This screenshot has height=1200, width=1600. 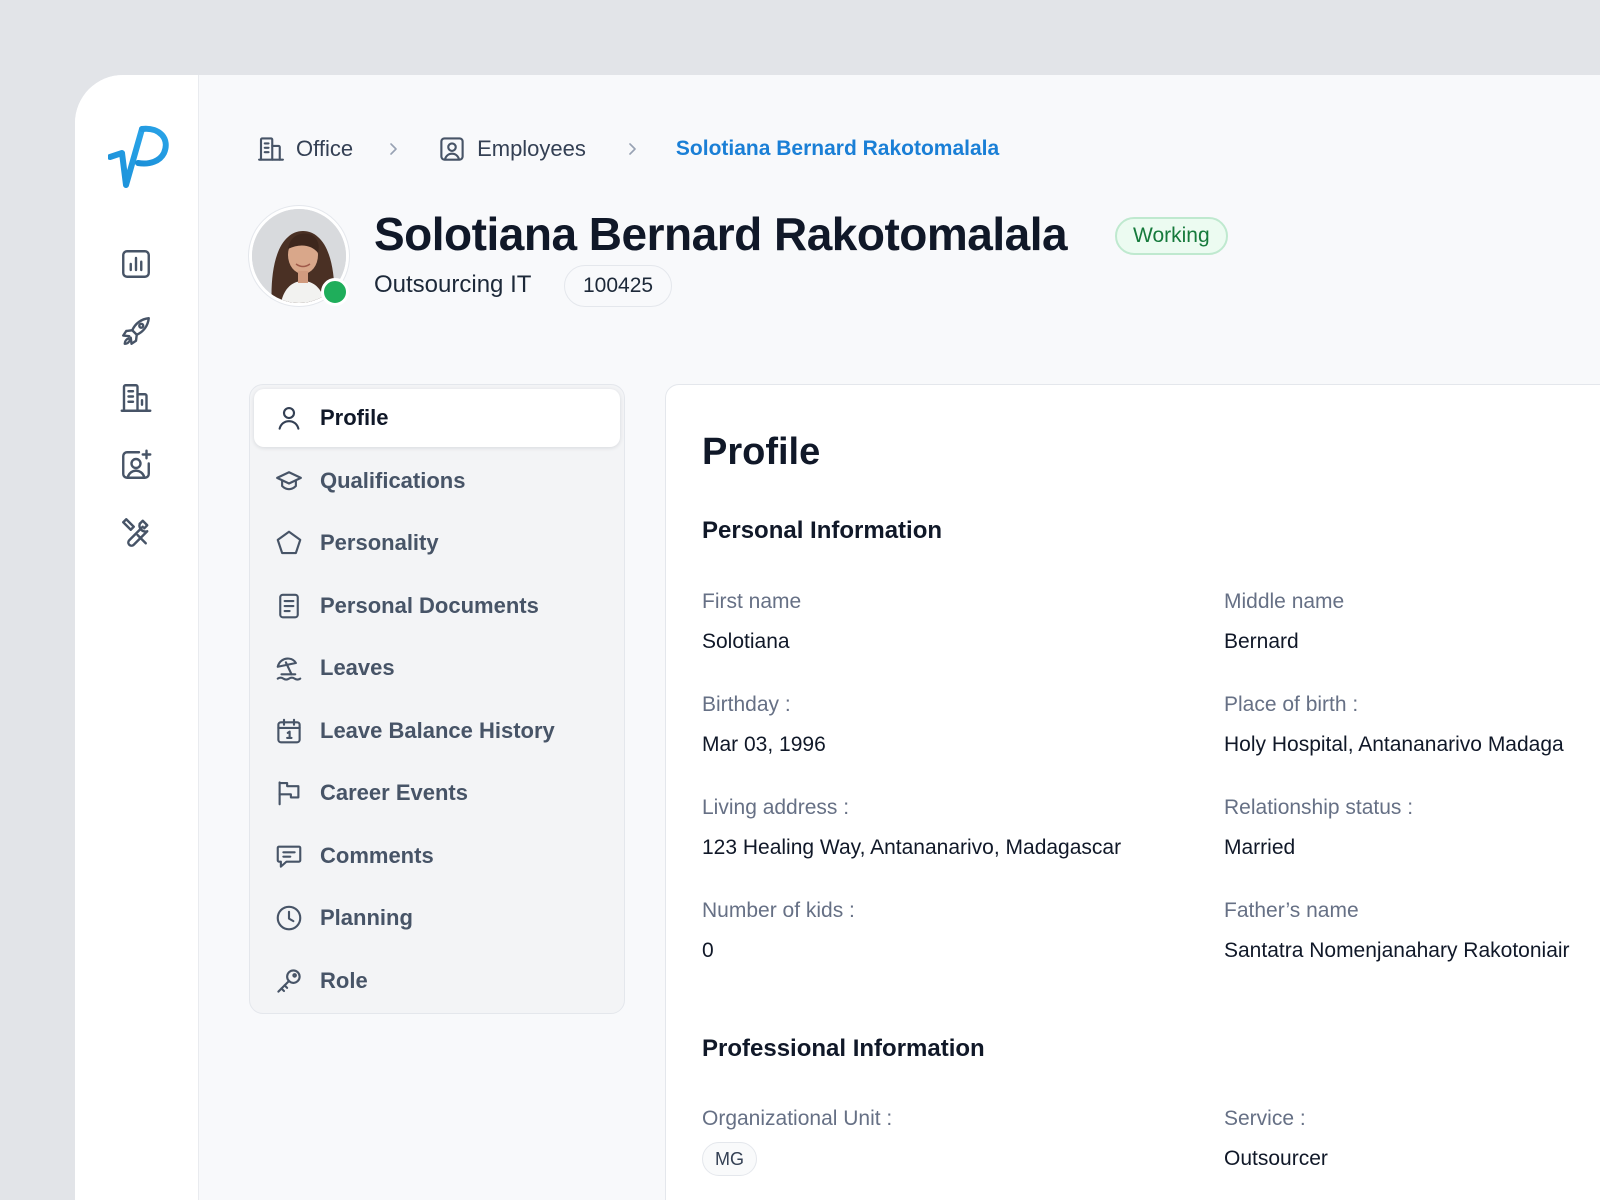 I want to click on chart-icon, so click(x=136, y=264).